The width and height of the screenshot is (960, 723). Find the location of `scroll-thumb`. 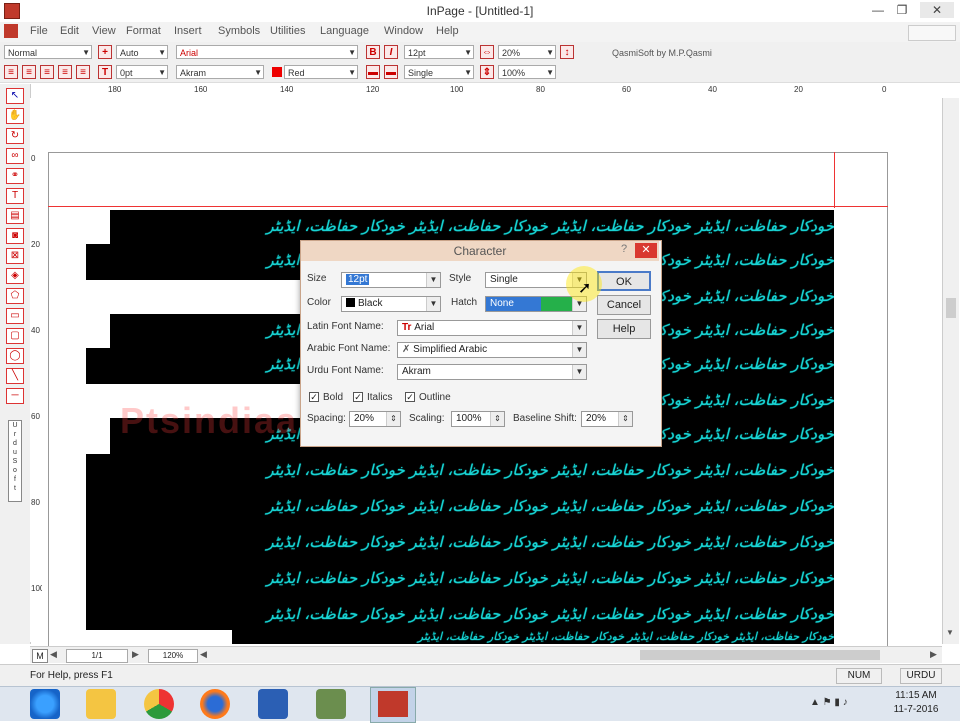

scroll-thumb is located at coordinates (951, 308).